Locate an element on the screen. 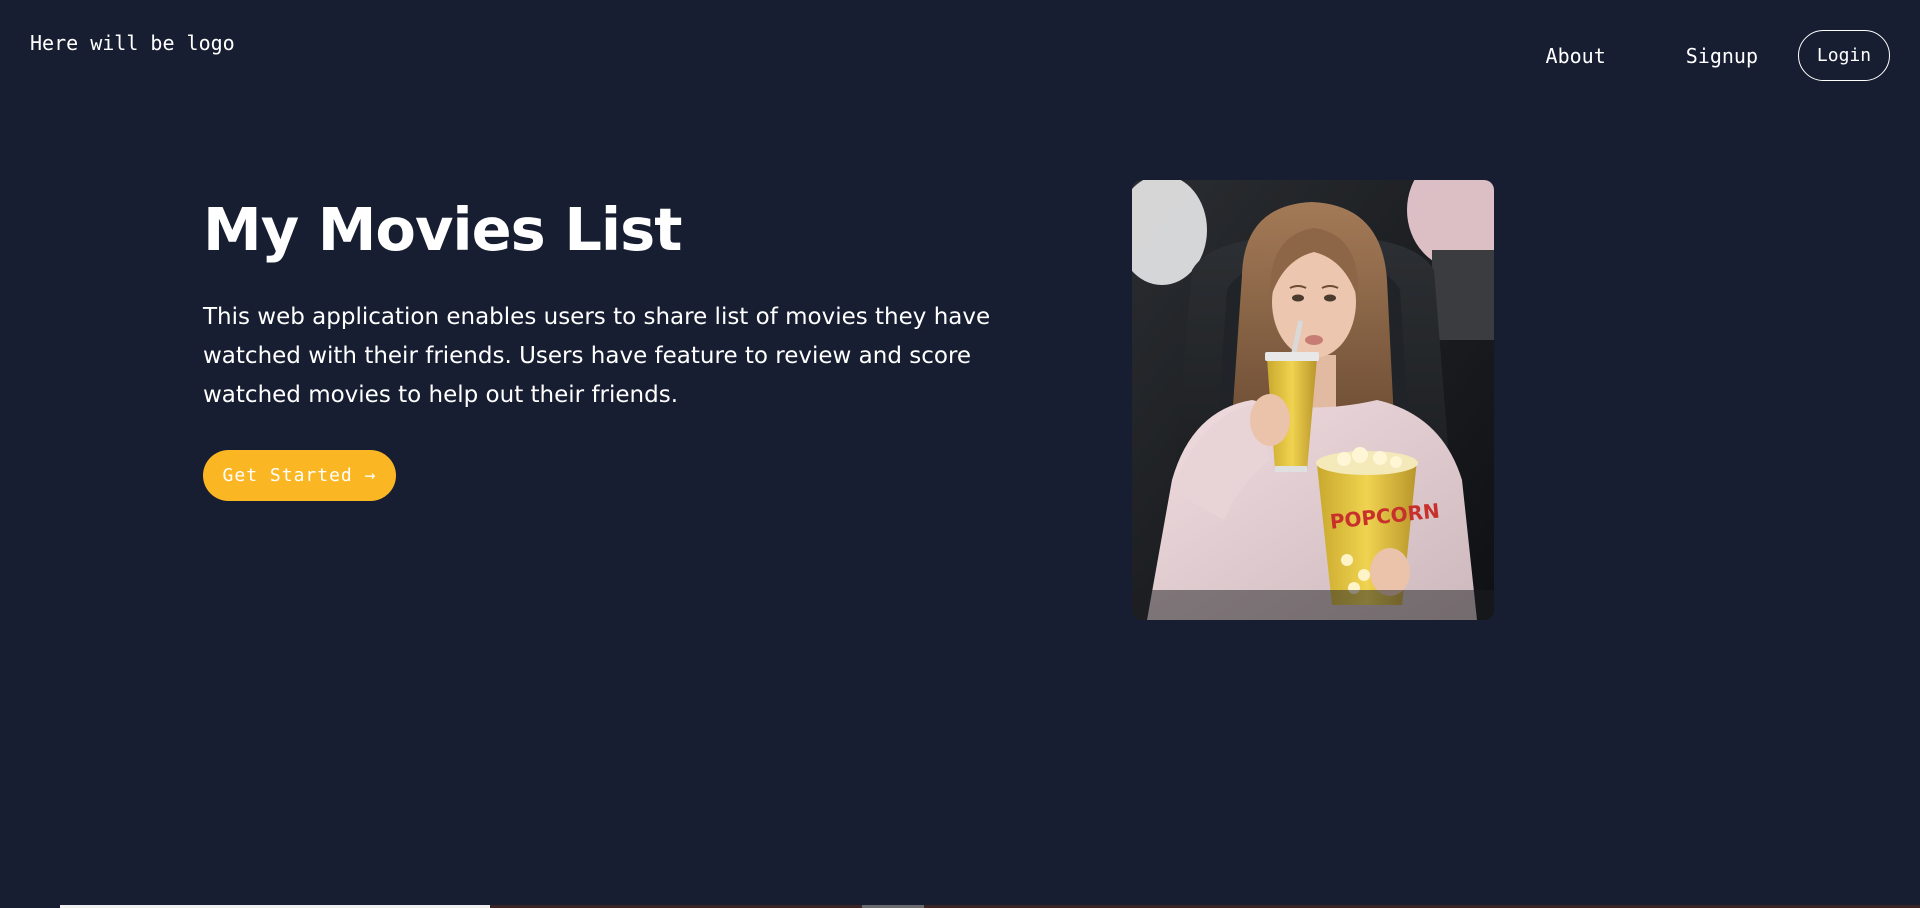 Image resolution: width=1920 pixels, height=908 pixels. nav-about-link: About is located at coordinates (1576, 56).